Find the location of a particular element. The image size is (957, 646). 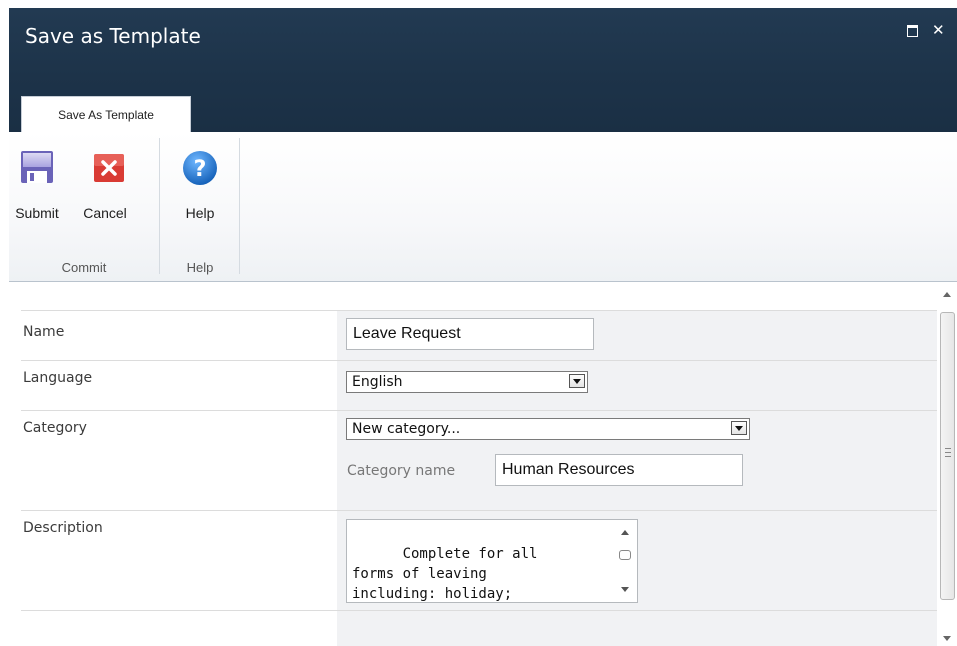

group-label-help: Help is located at coordinates (200, 267).